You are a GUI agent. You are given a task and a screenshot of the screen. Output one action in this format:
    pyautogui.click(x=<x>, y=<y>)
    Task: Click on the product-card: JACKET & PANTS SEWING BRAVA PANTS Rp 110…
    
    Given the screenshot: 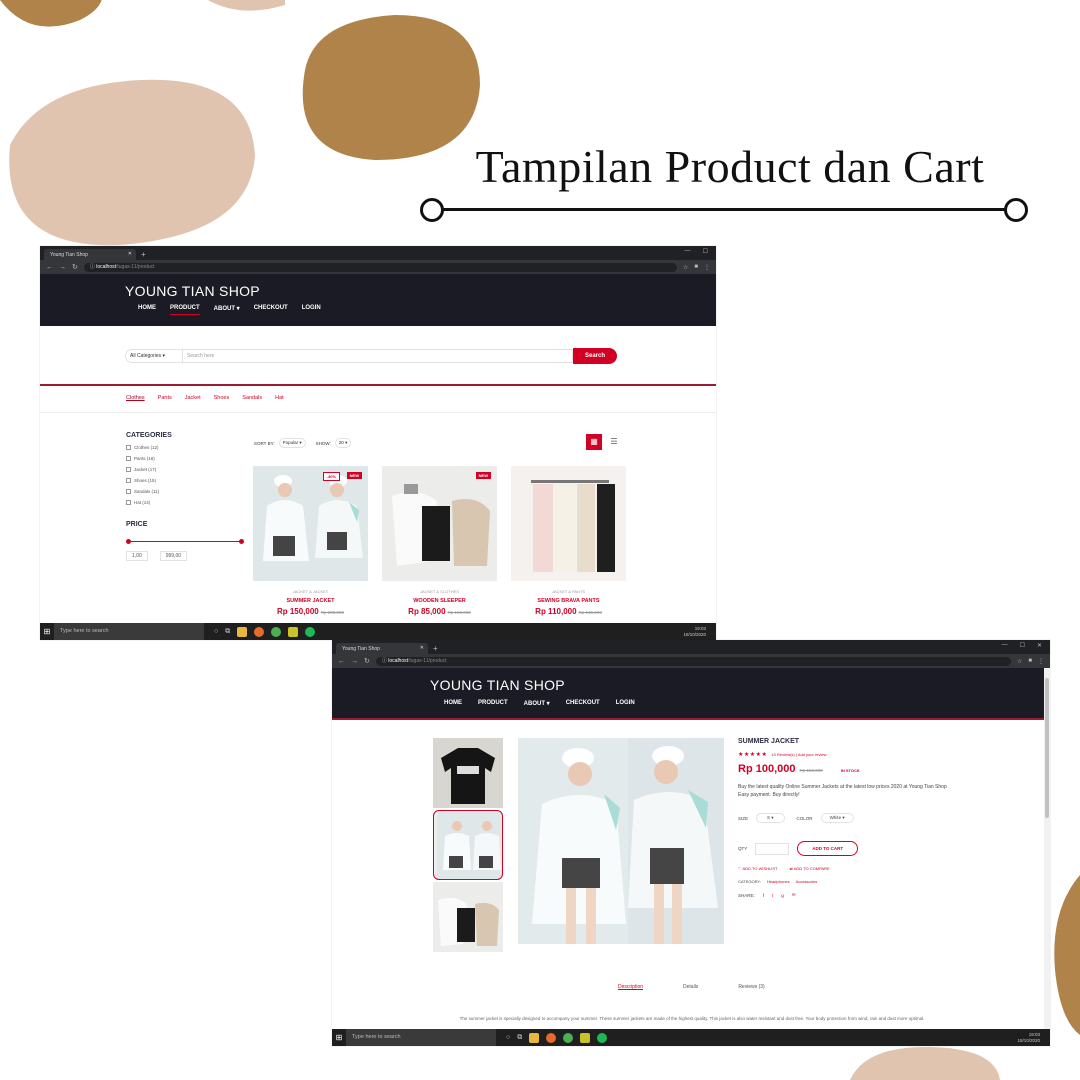 What is the action you would take?
    pyautogui.click(x=568, y=541)
    